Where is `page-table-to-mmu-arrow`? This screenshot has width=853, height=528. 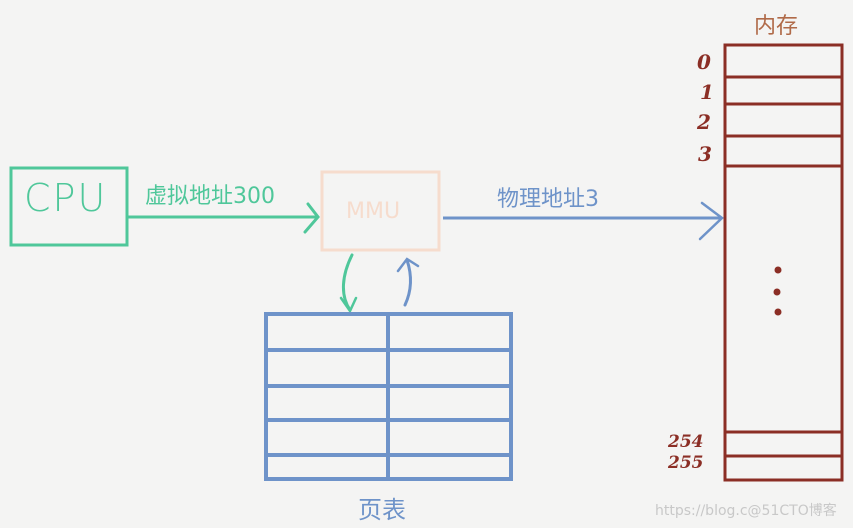 page-table-to-mmu-arrow is located at coordinates (407, 282).